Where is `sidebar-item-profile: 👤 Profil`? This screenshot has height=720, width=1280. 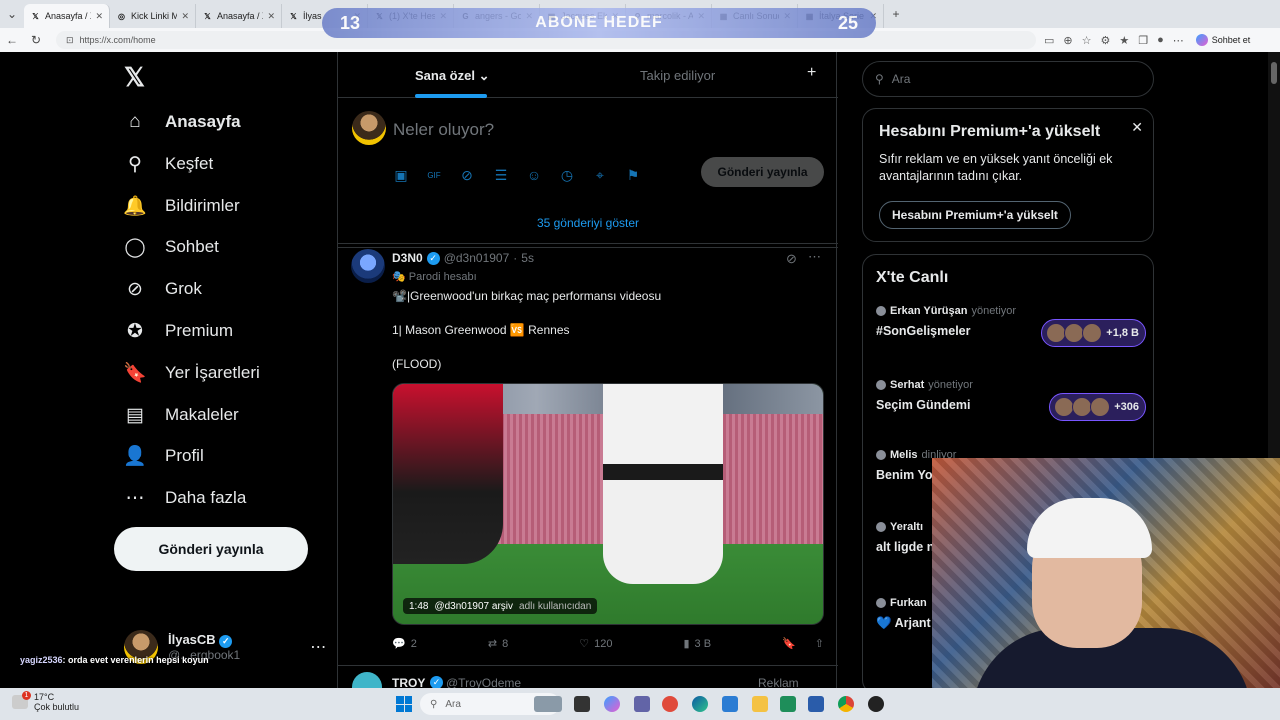 sidebar-item-profile: 👤 Profil is located at coordinates (163, 456).